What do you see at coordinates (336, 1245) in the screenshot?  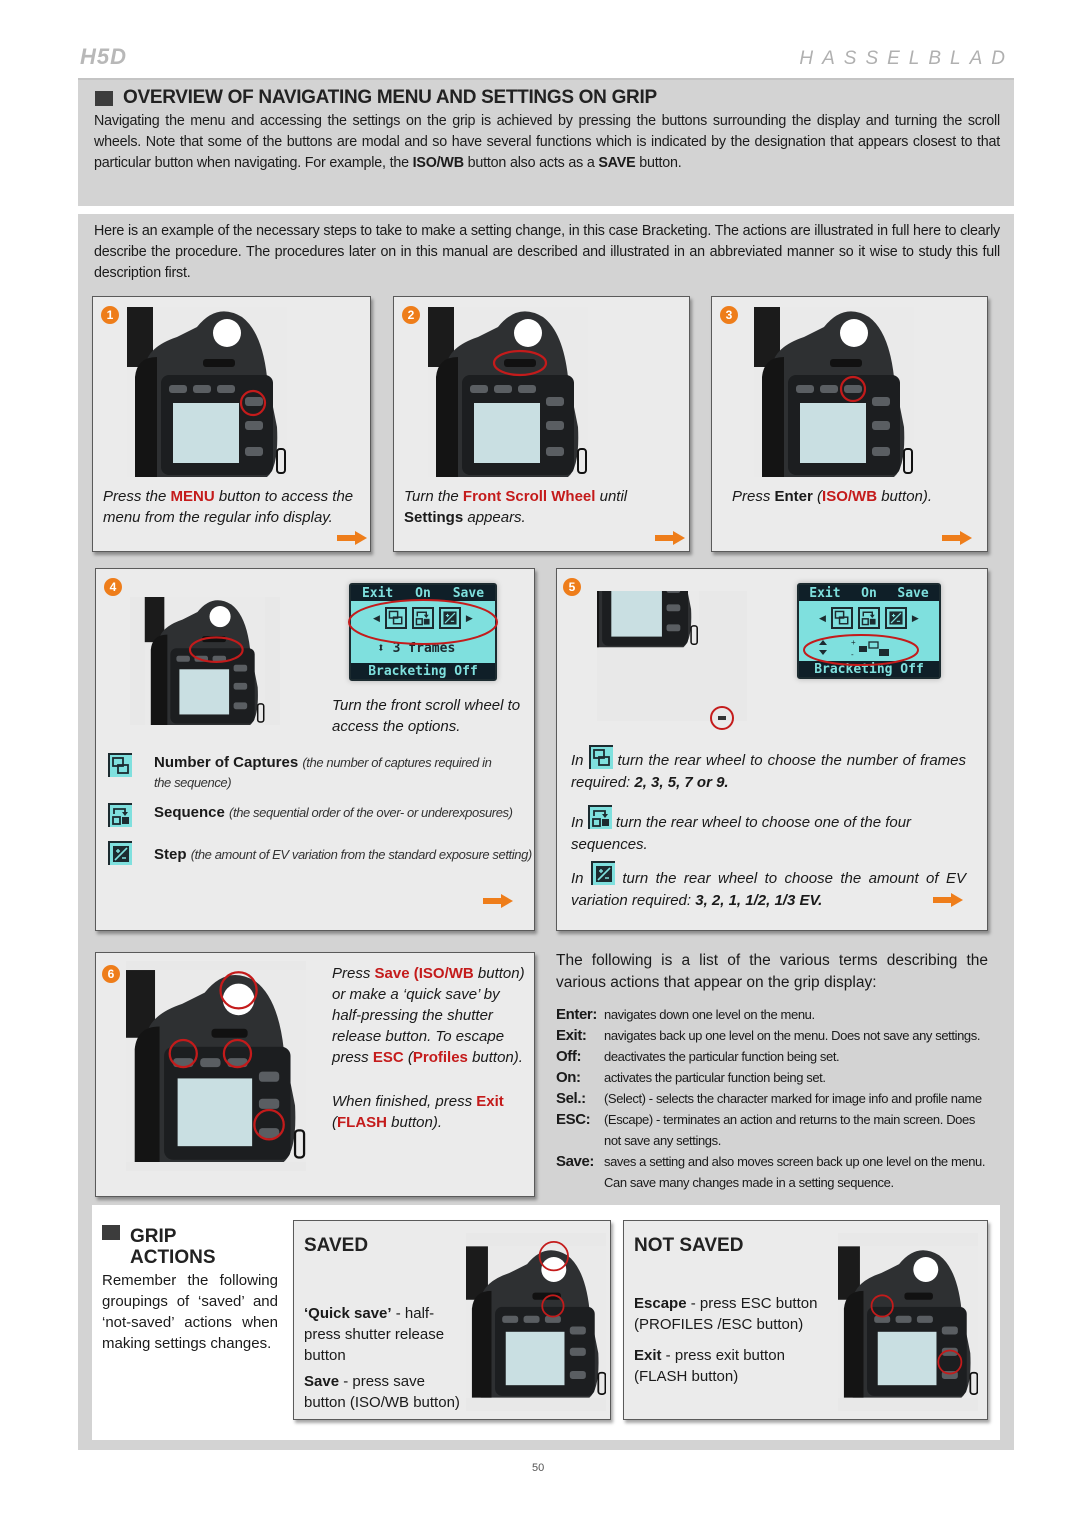 I see `saved-title: SAVED` at bounding box center [336, 1245].